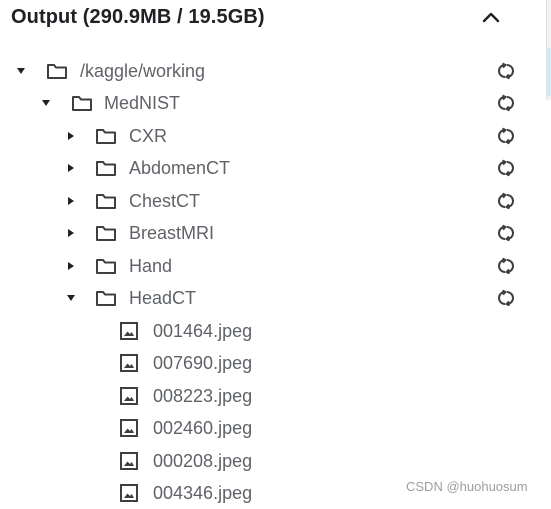 This screenshot has width=551, height=509. Describe the element at coordinates (265, 298) in the screenshot. I see `tree-row-folder-expanded: HeadCT` at that location.